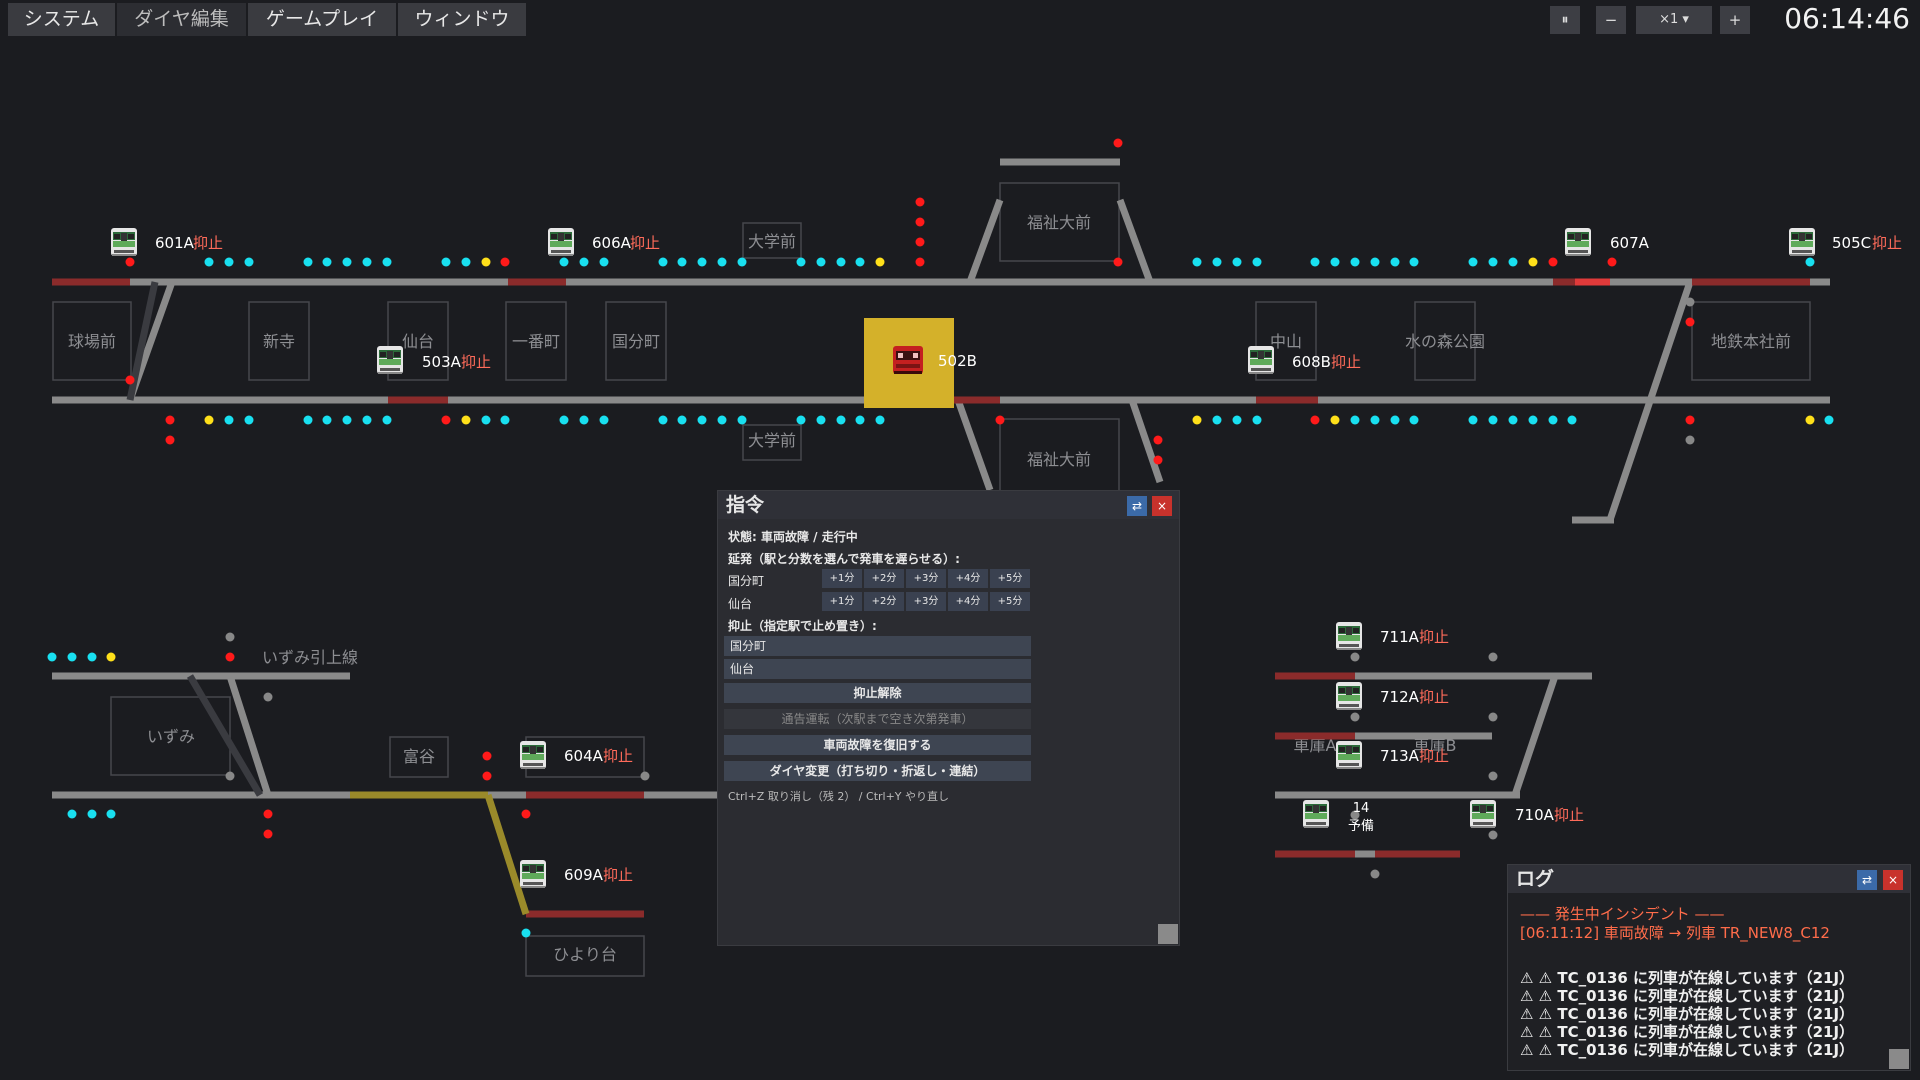 The height and width of the screenshot is (1080, 1920). I want to click on train-608B: 608B 抑止, so click(1304, 360).